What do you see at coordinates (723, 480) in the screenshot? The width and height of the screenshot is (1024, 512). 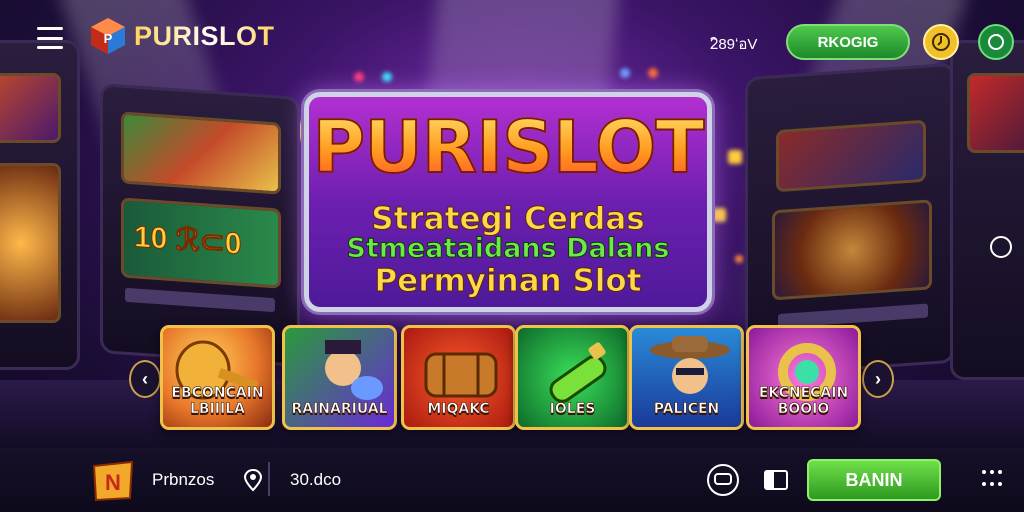 I see `chat-icon` at bounding box center [723, 480].